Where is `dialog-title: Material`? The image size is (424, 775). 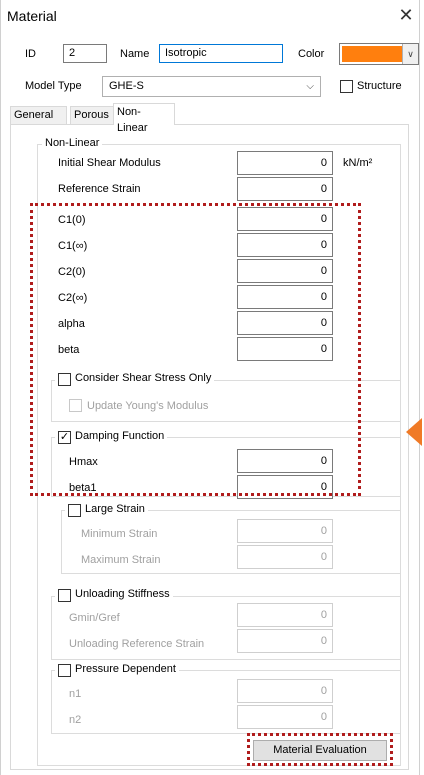
dialog-title: Material is located at coordinates (32, 16).